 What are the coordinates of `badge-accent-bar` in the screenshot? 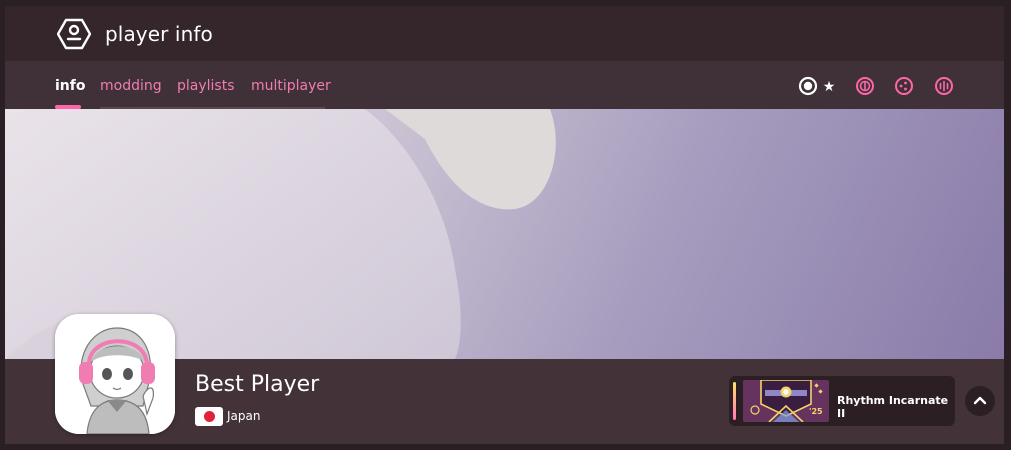 It's located at (734, 401).